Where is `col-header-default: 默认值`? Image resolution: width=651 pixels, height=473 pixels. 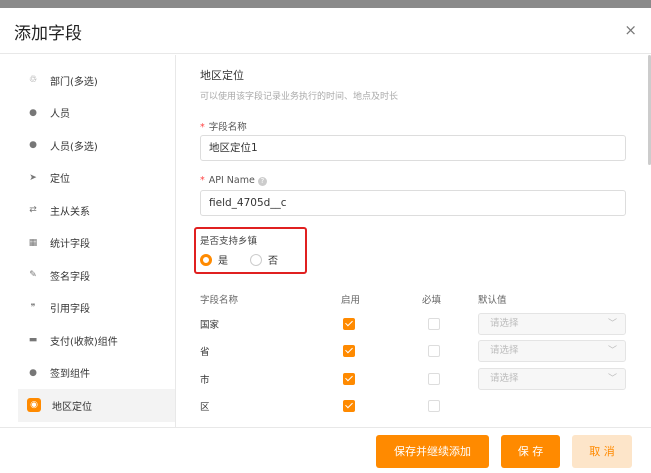
col-header-default: 默认值 is located at coordinates (492, 300).